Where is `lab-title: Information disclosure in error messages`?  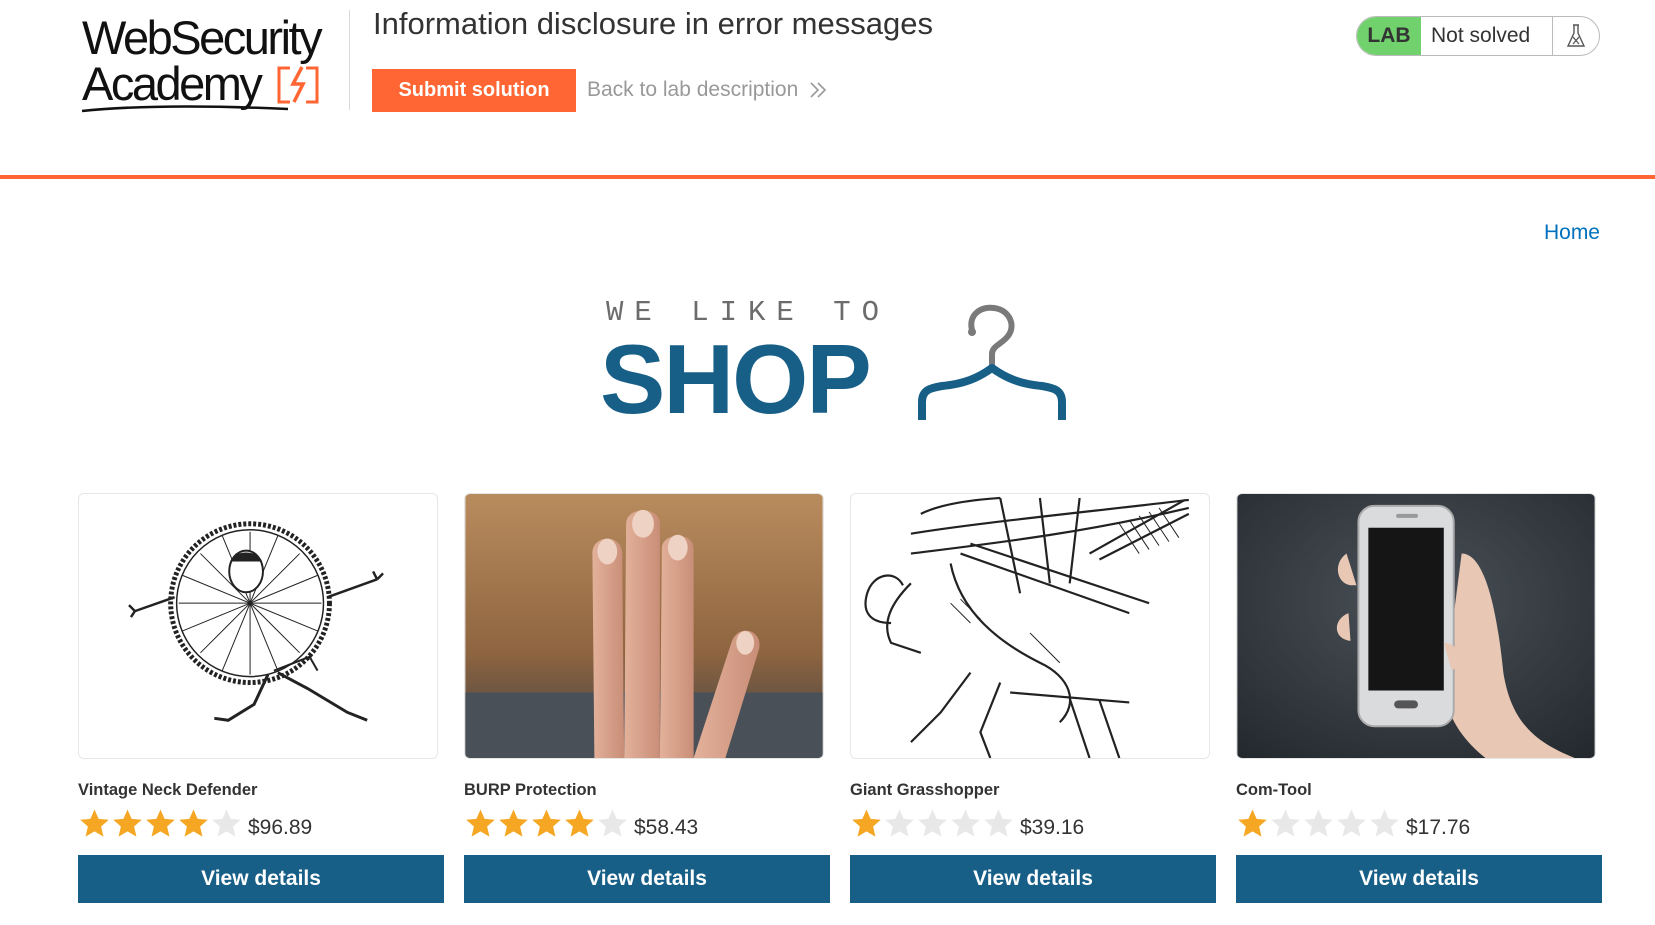
lab-title: Information disclosure in error messages is located at coordinates (653, 23).